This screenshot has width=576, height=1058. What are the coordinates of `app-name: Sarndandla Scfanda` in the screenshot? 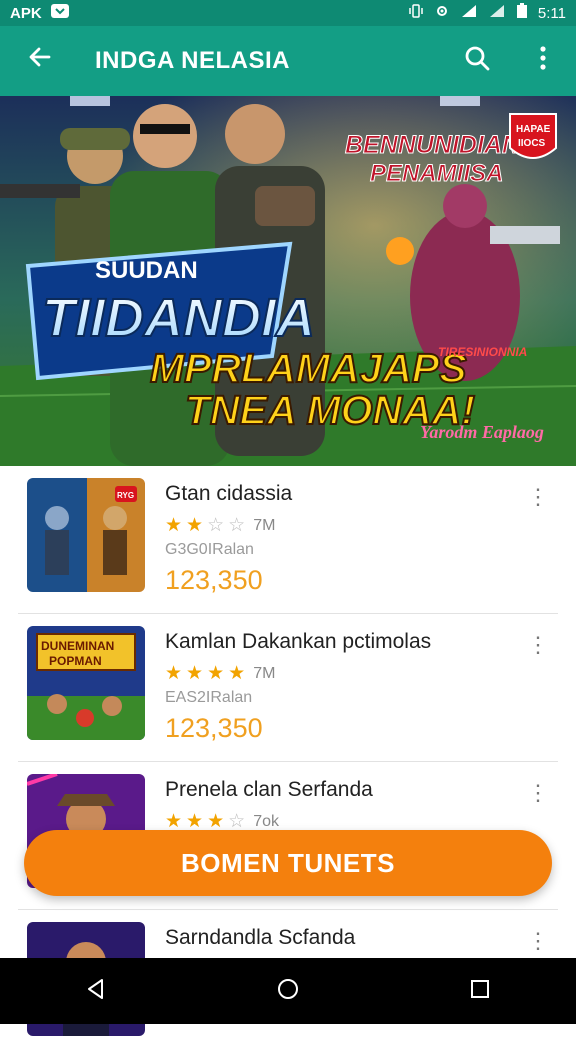 It's located at (260, 937).